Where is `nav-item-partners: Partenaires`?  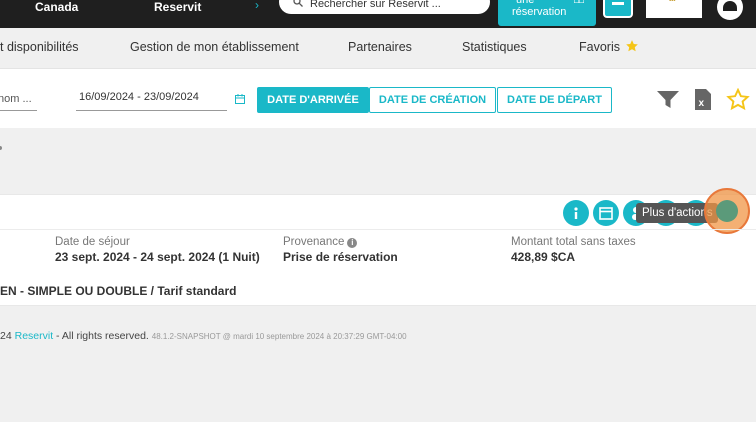 nav-item-partners: Partenaires is located at coordinates (380, 47).